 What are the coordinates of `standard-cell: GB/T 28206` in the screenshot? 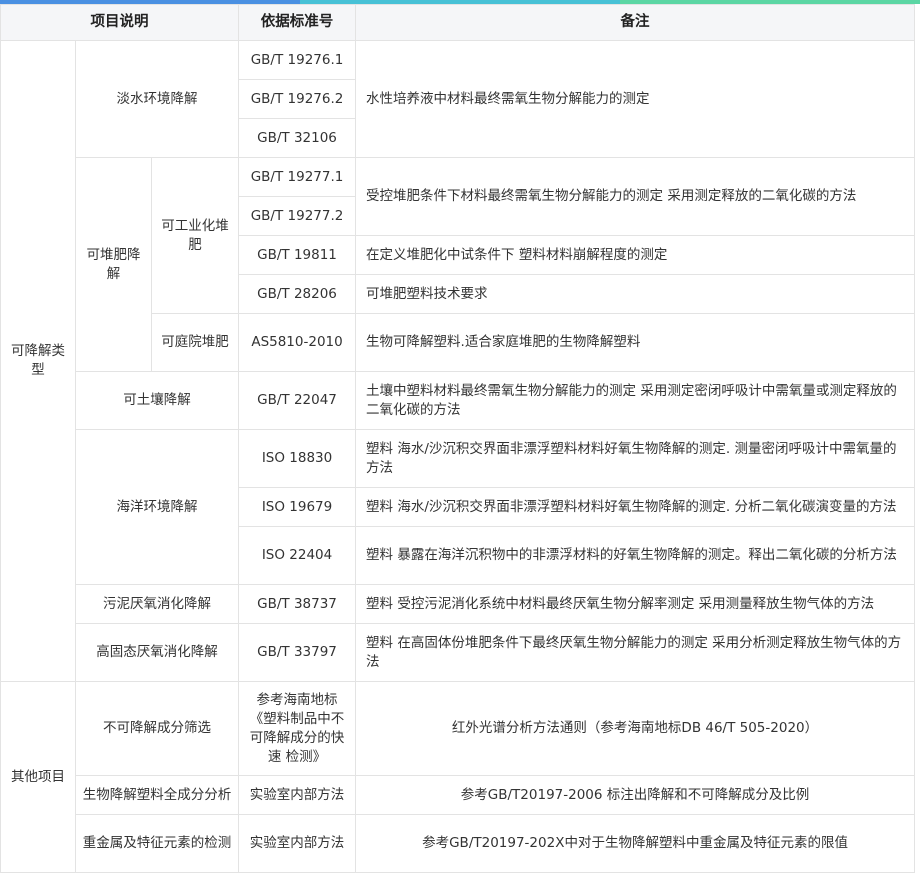 It's located at (297, 294).